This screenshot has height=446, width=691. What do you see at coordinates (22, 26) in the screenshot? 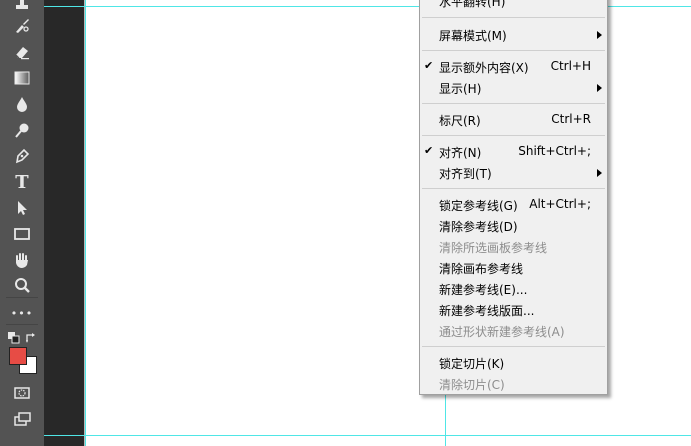
I see `history-brush-icon` at bounding box center [22, 26].